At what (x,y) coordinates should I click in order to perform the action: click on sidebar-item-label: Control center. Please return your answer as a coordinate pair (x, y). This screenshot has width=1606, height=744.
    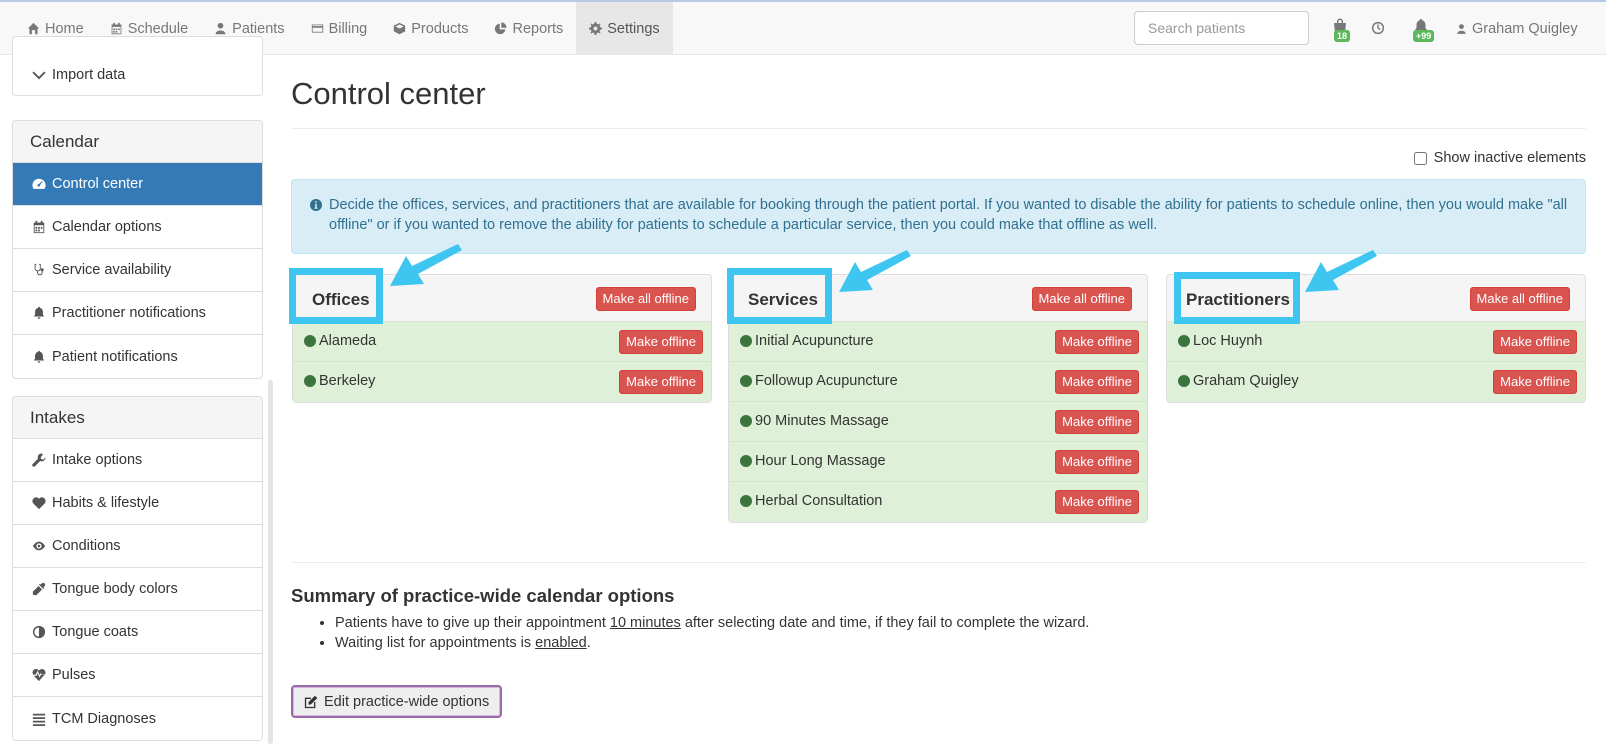
    Looking at the image, I should click on (98, 184).